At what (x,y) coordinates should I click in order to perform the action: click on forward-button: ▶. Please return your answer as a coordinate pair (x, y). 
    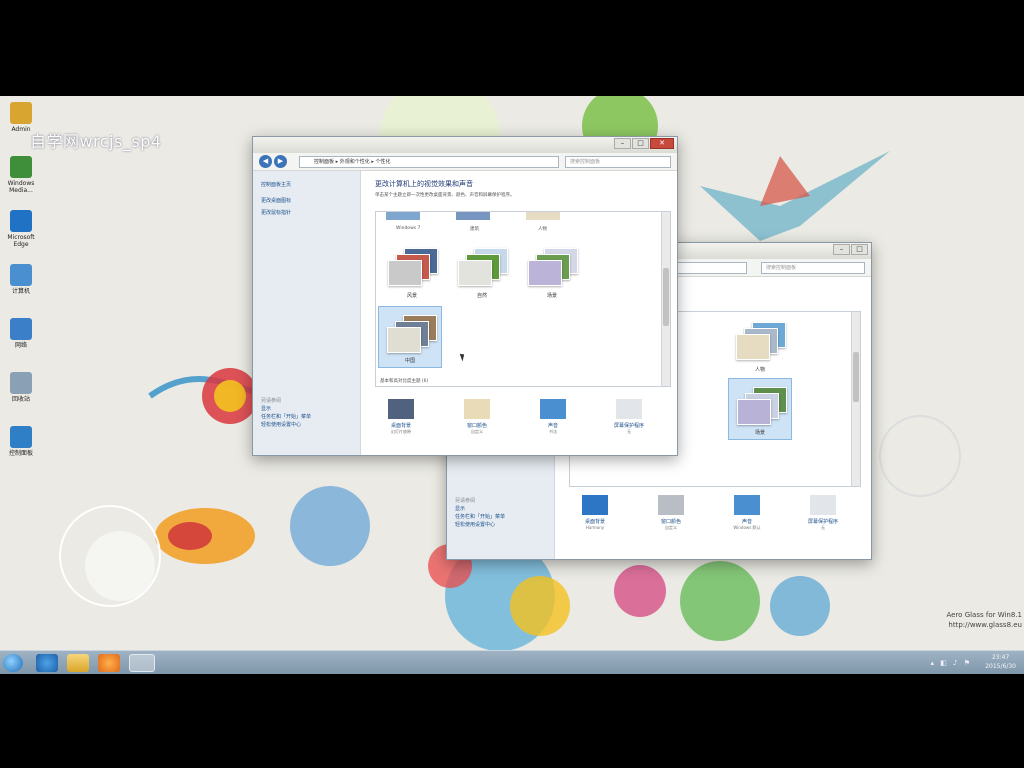
    Looking at the image, I should click on (280, 161).